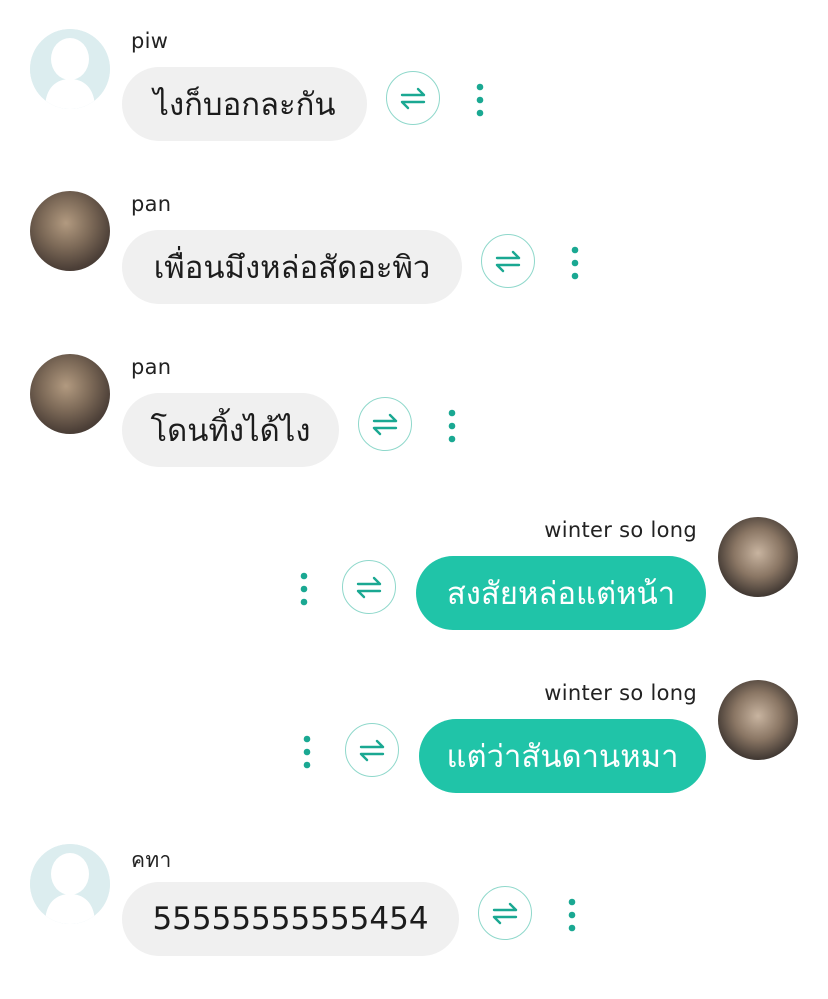  I want to click on message-bubble: 55555555555454, so click(290, 919).